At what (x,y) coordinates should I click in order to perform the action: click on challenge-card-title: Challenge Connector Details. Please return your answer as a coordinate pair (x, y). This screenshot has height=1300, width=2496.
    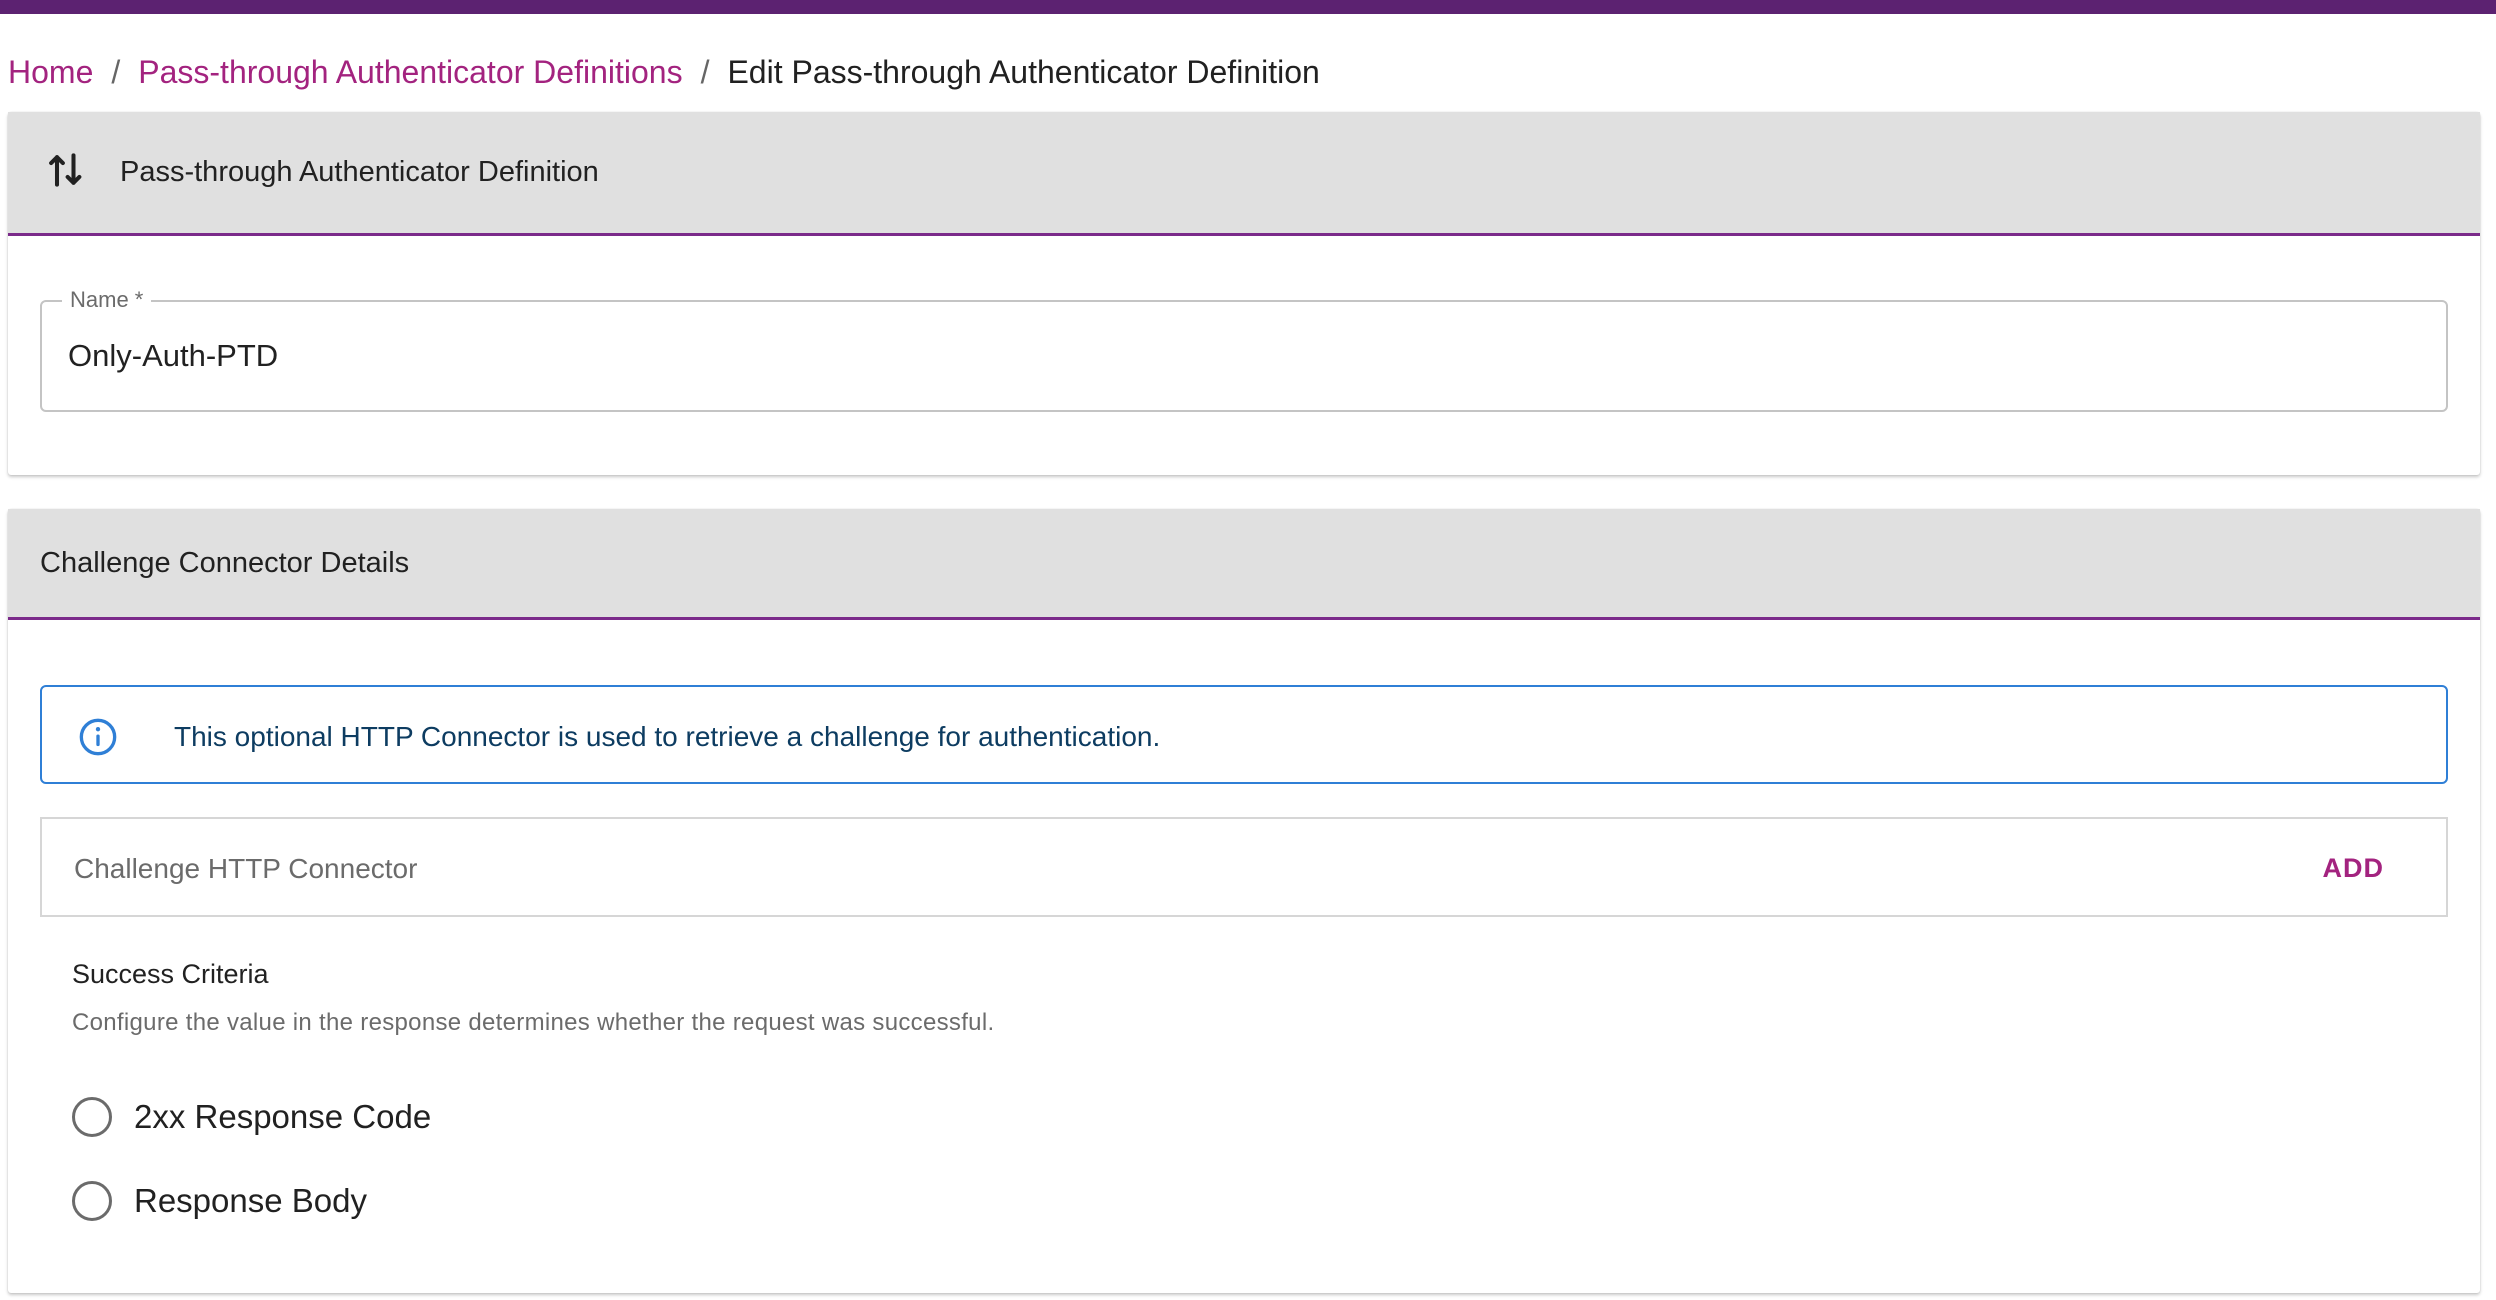
    Looking at the image, I should click on (225, 563).